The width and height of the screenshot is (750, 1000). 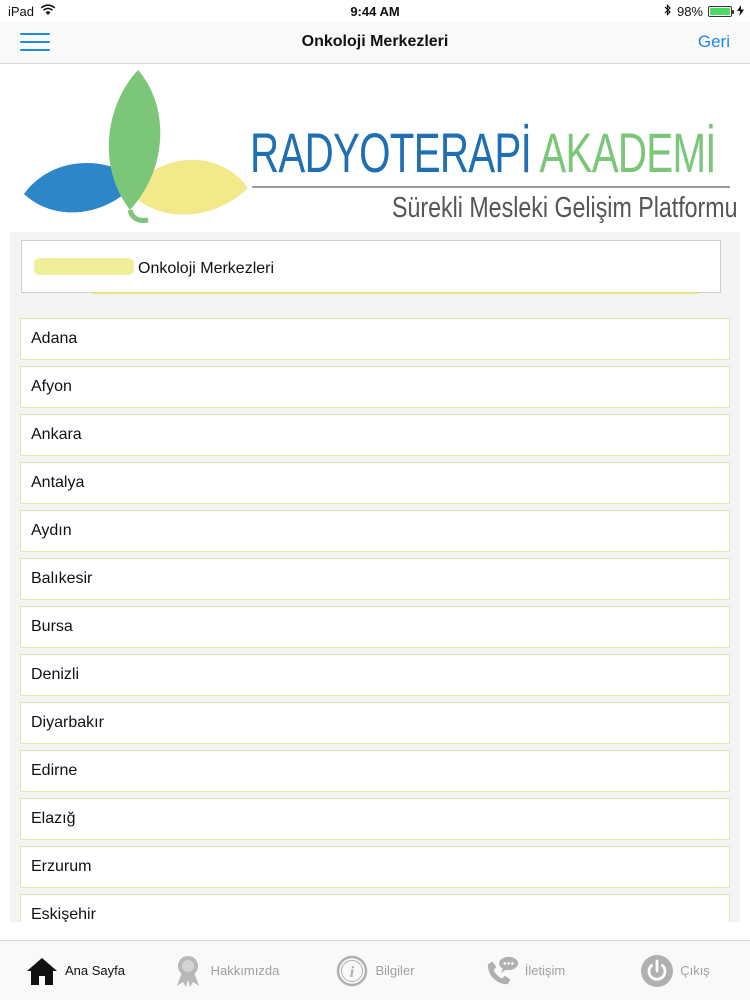 I want to click on svg-text: i, so click(x=352, y=972).